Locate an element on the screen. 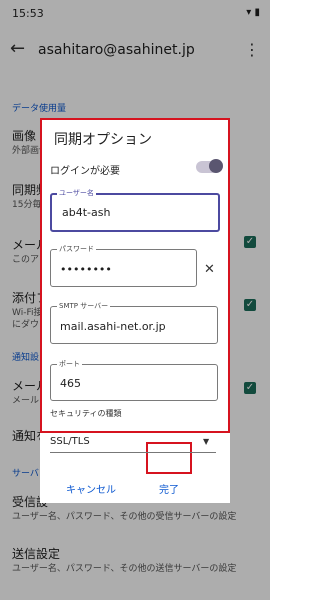 The image size is (320, 600). username-label: ユーザー名 is located at coordinates (76, 193).